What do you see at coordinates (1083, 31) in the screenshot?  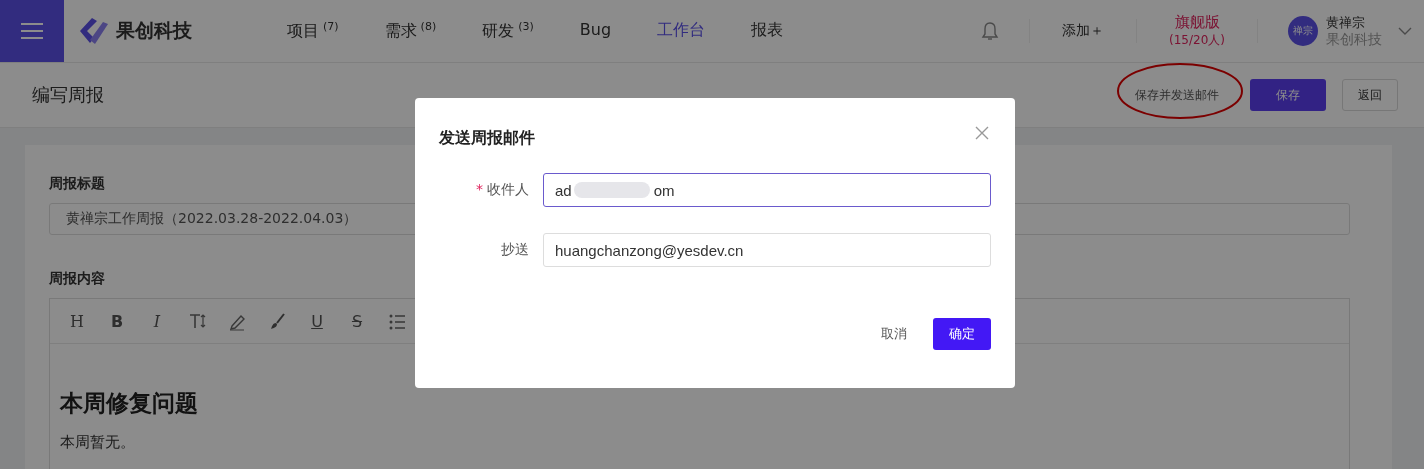 I see `add-link: 添加＋` at bounding box center [1083, 31].